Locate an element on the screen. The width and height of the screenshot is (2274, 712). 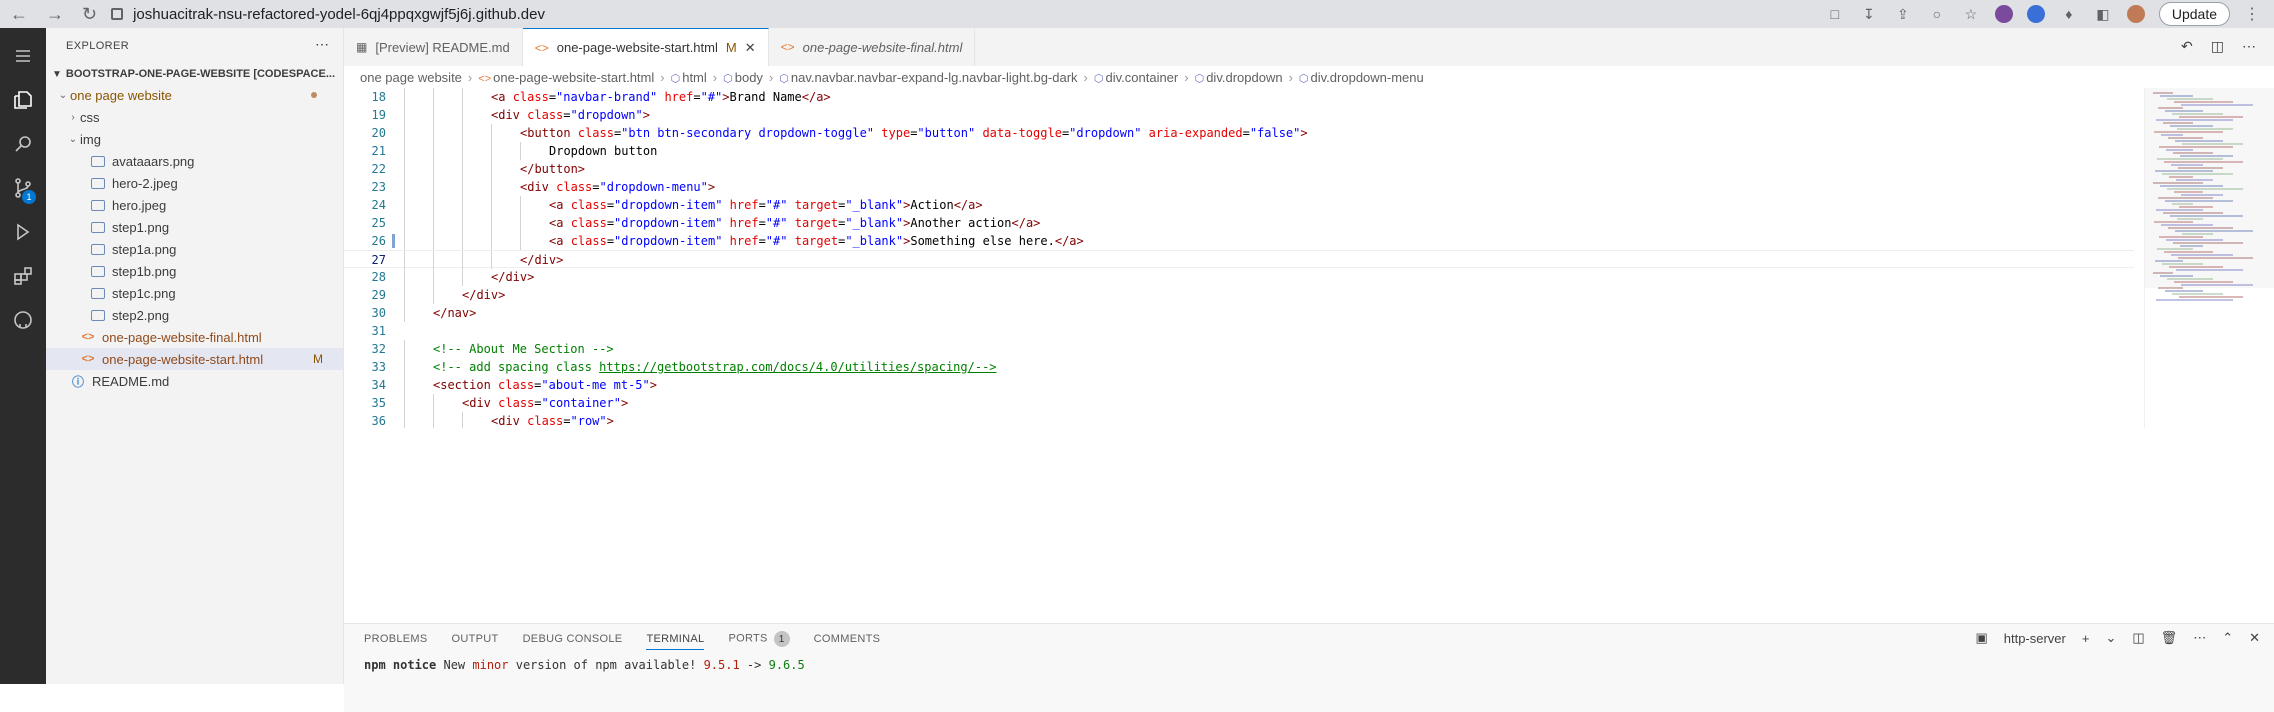
explorer-icon is located at coordinates (23, 100).